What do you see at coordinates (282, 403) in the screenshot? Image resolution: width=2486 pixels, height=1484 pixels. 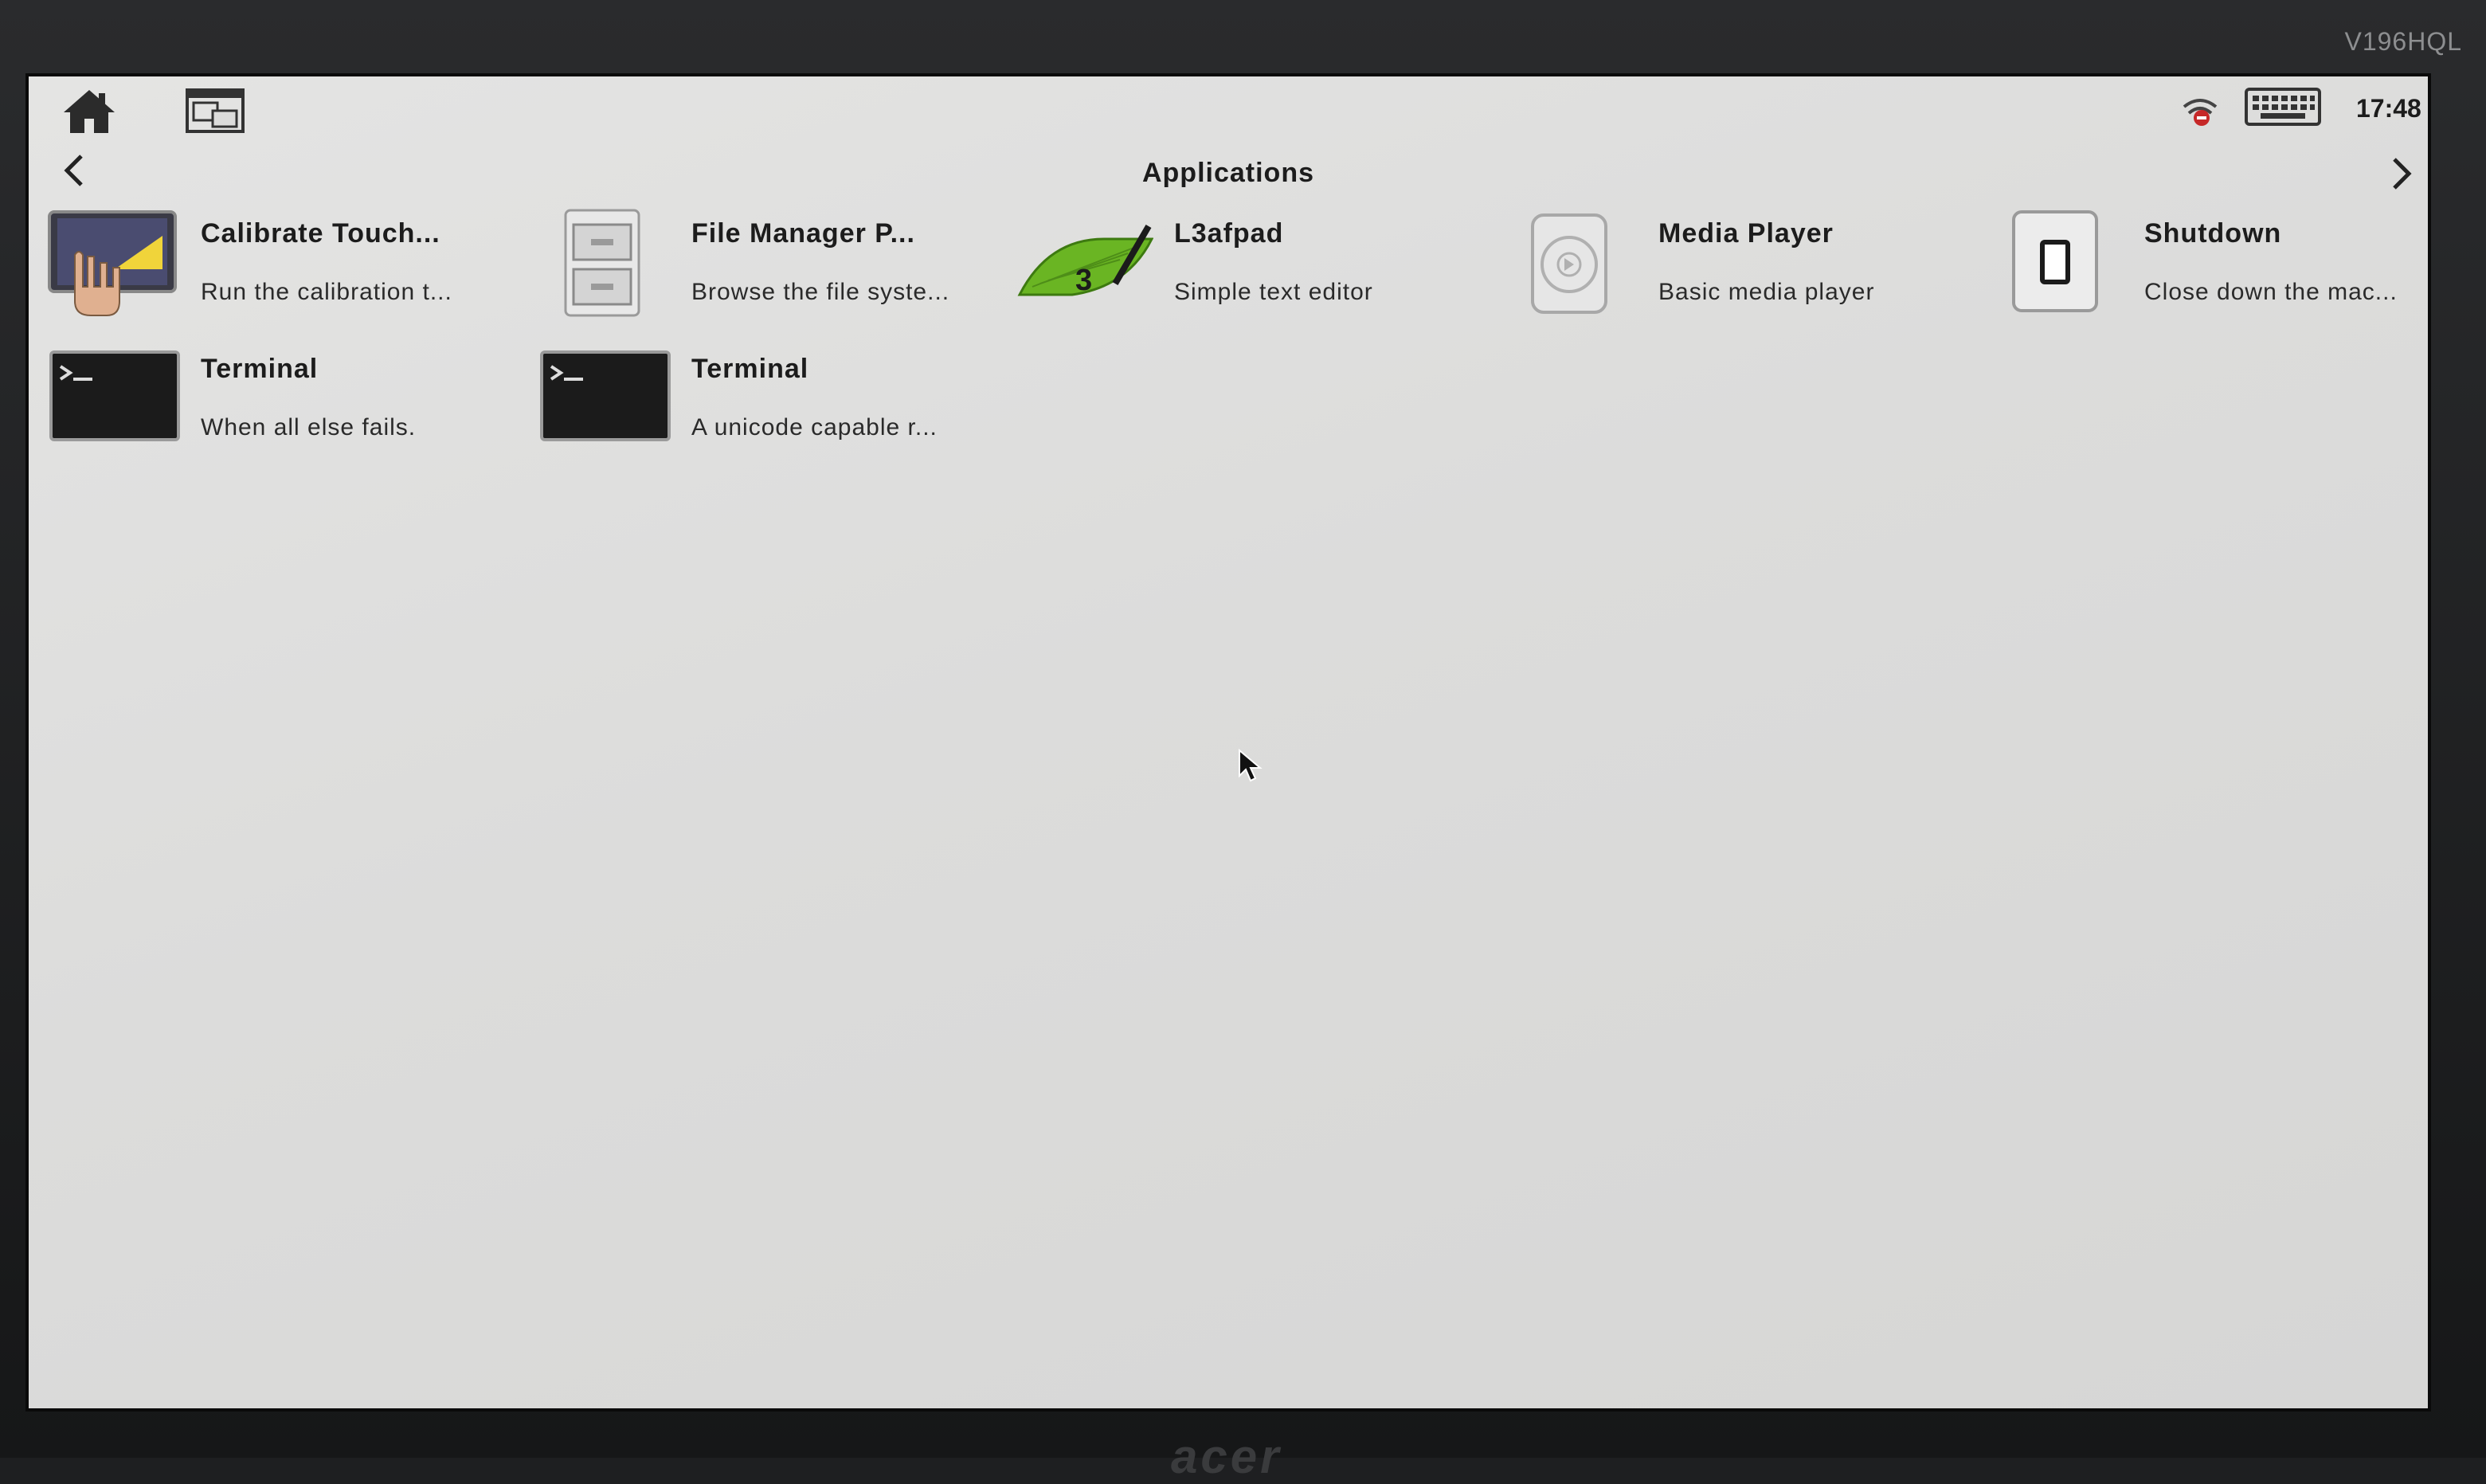 I see `app-launcher-terminal: Terminal When all else fails.` at bounding box center [282, 403].